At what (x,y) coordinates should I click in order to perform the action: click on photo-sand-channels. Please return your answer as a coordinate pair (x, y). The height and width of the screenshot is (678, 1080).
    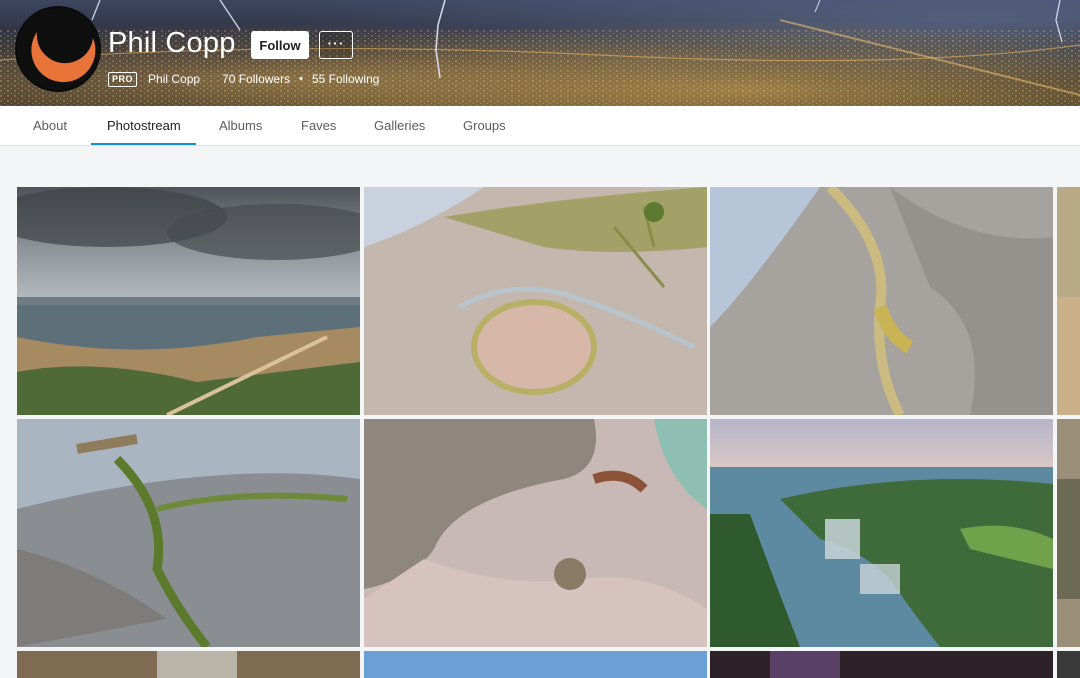
    Looking at the image, I should click on (881, 301).